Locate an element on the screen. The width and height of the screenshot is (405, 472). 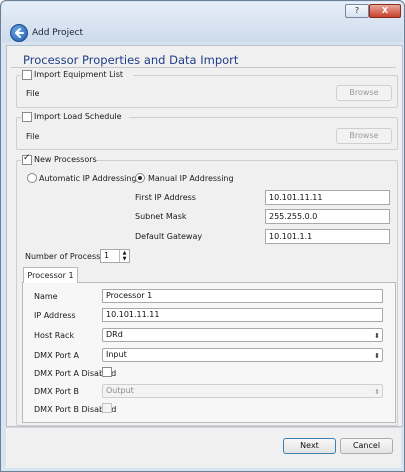
window-title: Add Project is located at coordinates (58, 33).